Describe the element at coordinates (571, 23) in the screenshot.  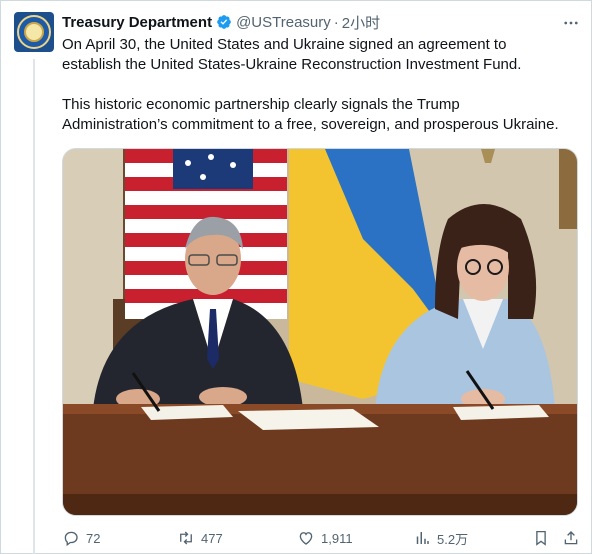
I see `more-options-icon` at that location.